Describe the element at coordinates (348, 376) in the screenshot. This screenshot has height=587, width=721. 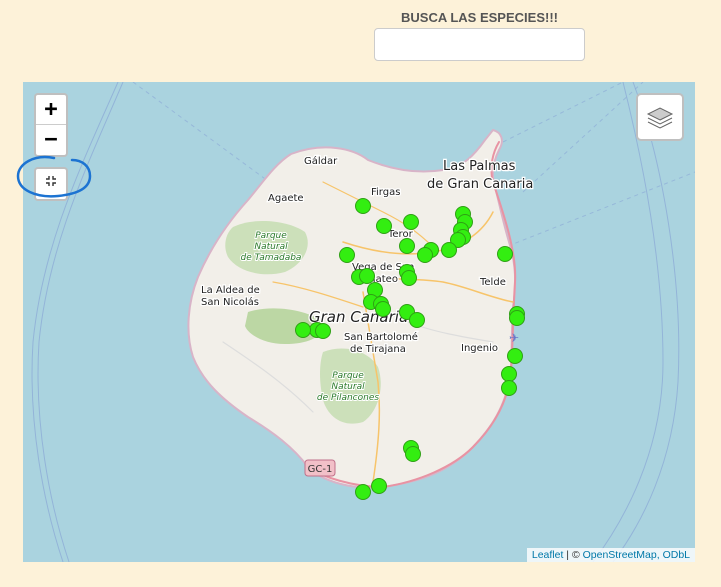
I see `park-label-pilancones-1: Parque` at that location.